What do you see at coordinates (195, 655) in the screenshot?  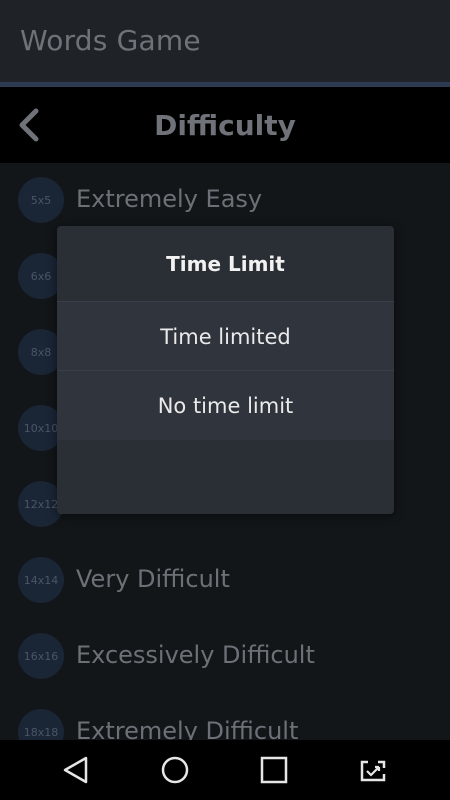 I see `difficulty-label: Excessively Difficult` at bounding box center [195, 655].